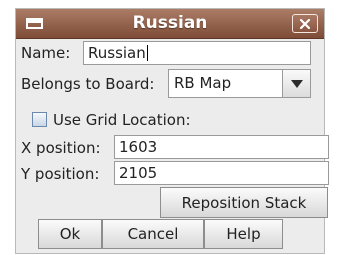 The width and height of the screenshot is (339, 255). What do you see at coordinates (61, 148) in the screenshot?
I see `x-position-label: X position:` at bounding box center [61, 148].